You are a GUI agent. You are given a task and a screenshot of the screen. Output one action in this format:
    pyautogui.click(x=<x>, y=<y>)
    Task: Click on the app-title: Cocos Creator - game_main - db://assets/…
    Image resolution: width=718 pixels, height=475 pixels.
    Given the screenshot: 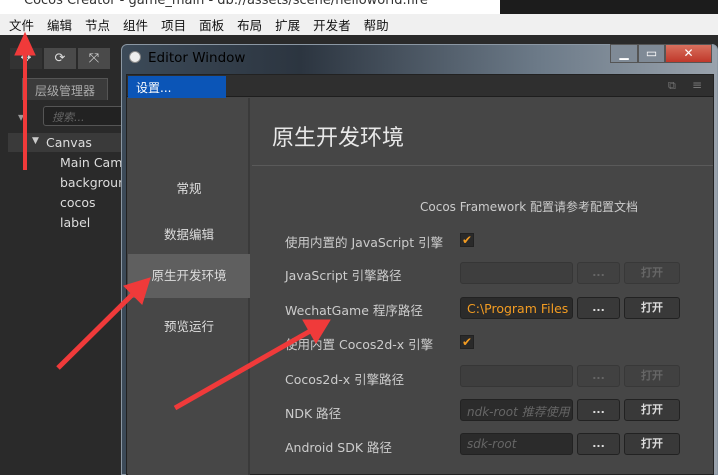 What is the action you would take?
    pyautogui.click(x=226, y=4)
    